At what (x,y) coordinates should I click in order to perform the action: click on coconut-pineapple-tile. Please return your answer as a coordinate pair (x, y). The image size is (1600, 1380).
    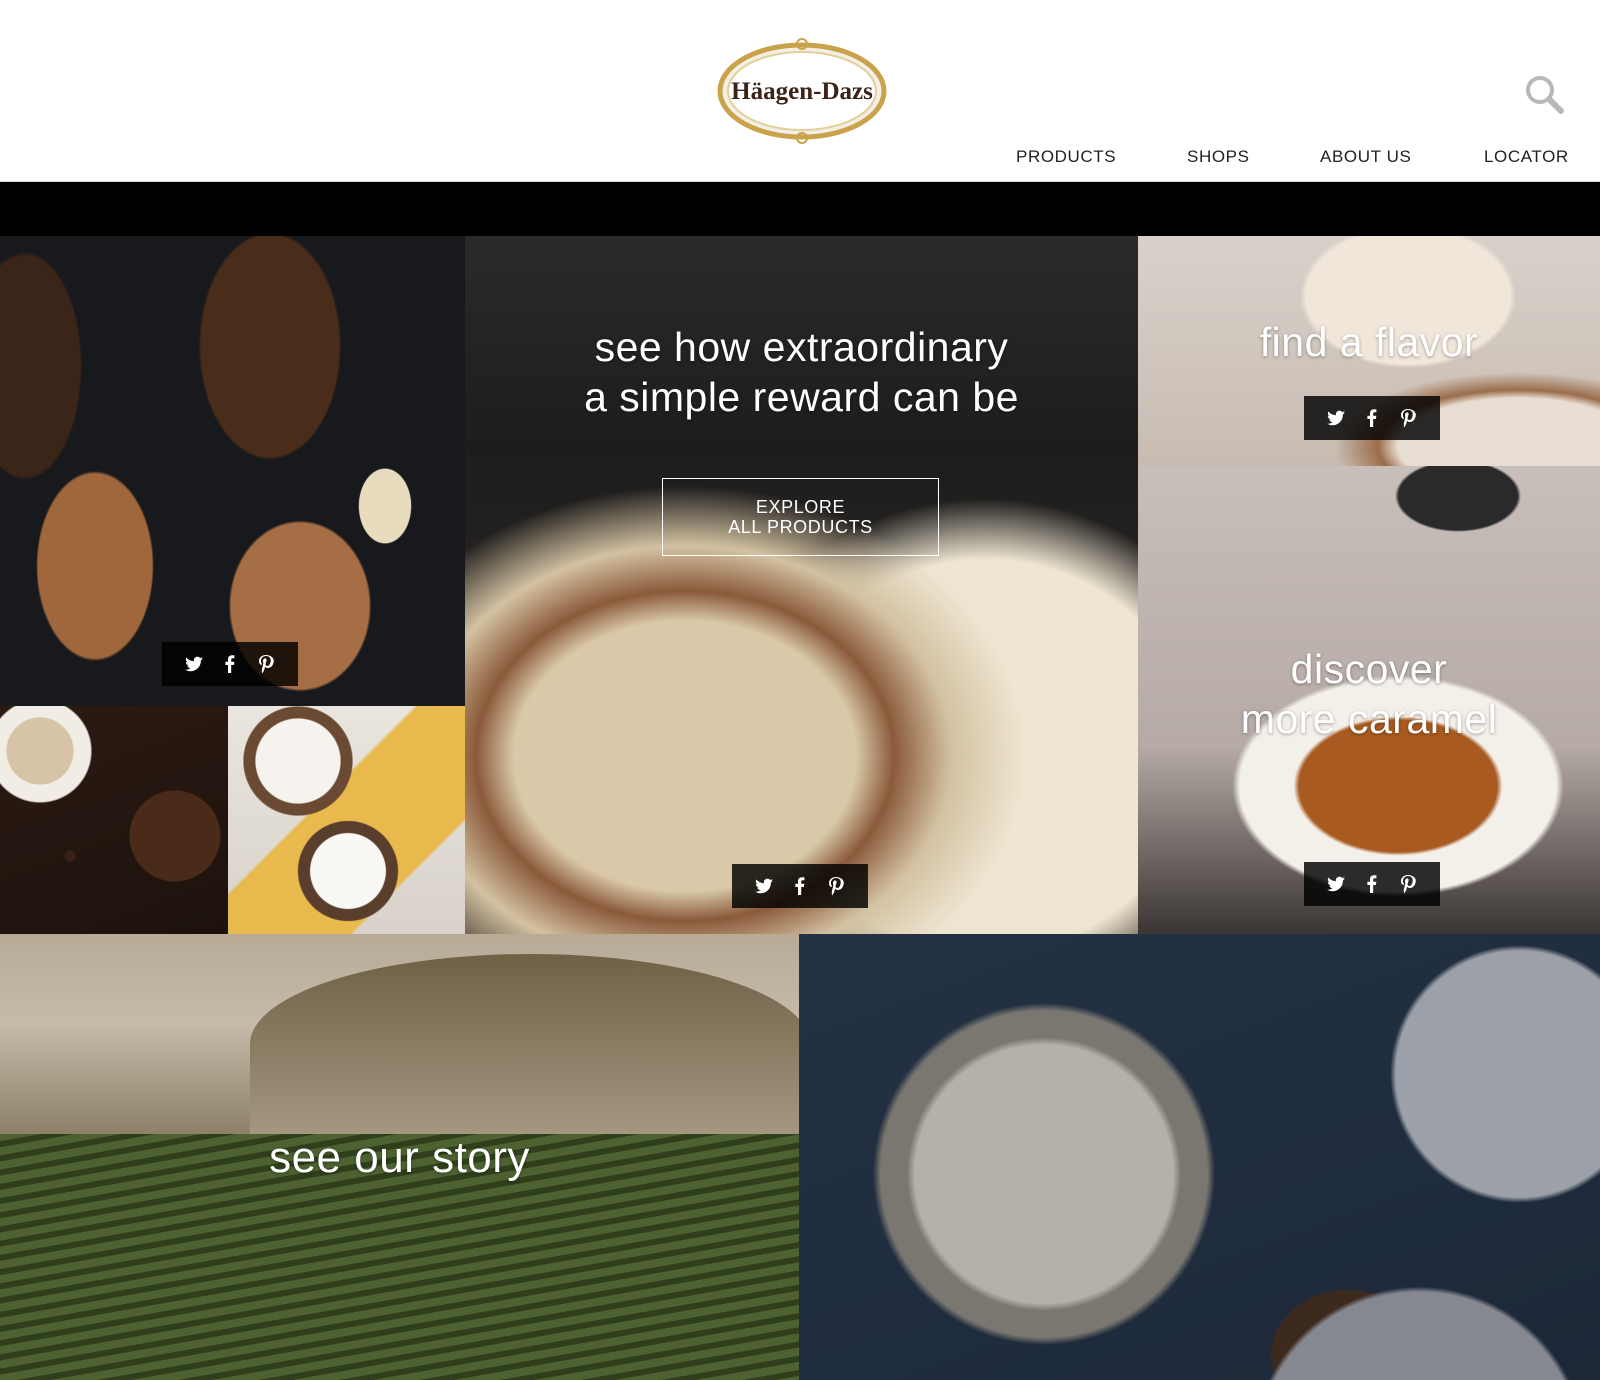
    Looking at the image, I should click on (346, 820).